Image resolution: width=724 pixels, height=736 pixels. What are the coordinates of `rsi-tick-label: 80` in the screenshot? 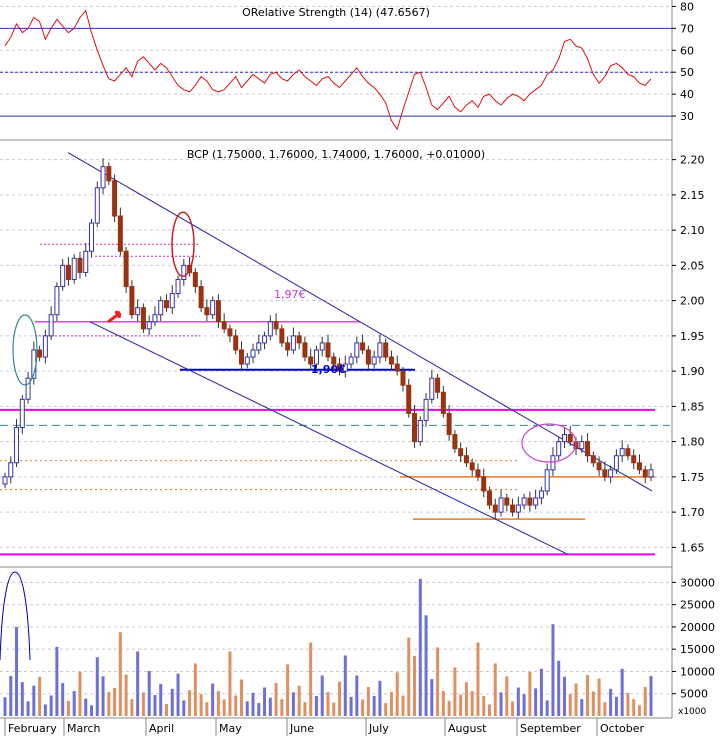 It's located at (687, 6).